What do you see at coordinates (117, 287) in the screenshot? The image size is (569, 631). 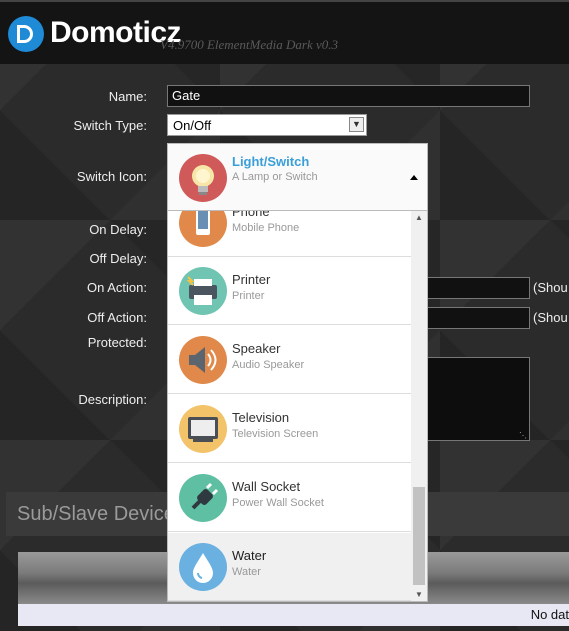 I see `on-action-label: On Action:` at bounding box center [117, 287].